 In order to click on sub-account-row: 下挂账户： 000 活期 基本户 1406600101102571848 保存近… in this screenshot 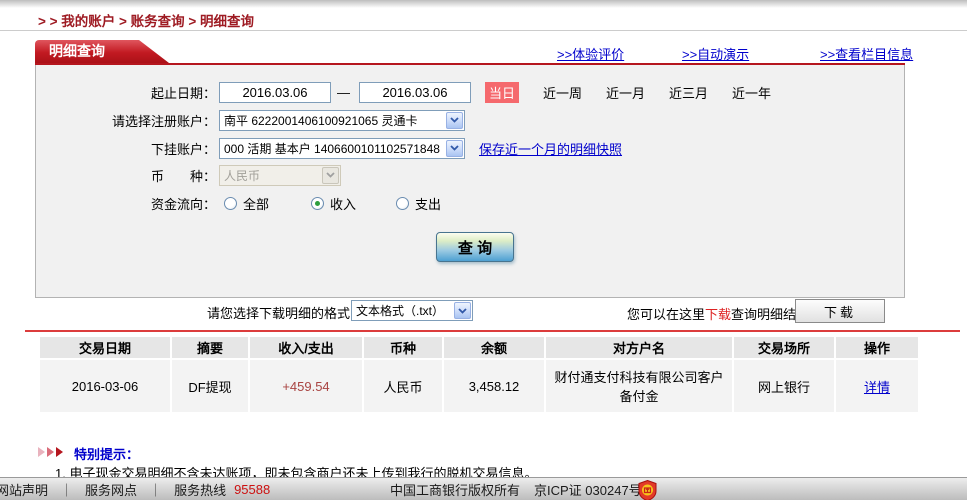, I will do `click(329, 148)`.